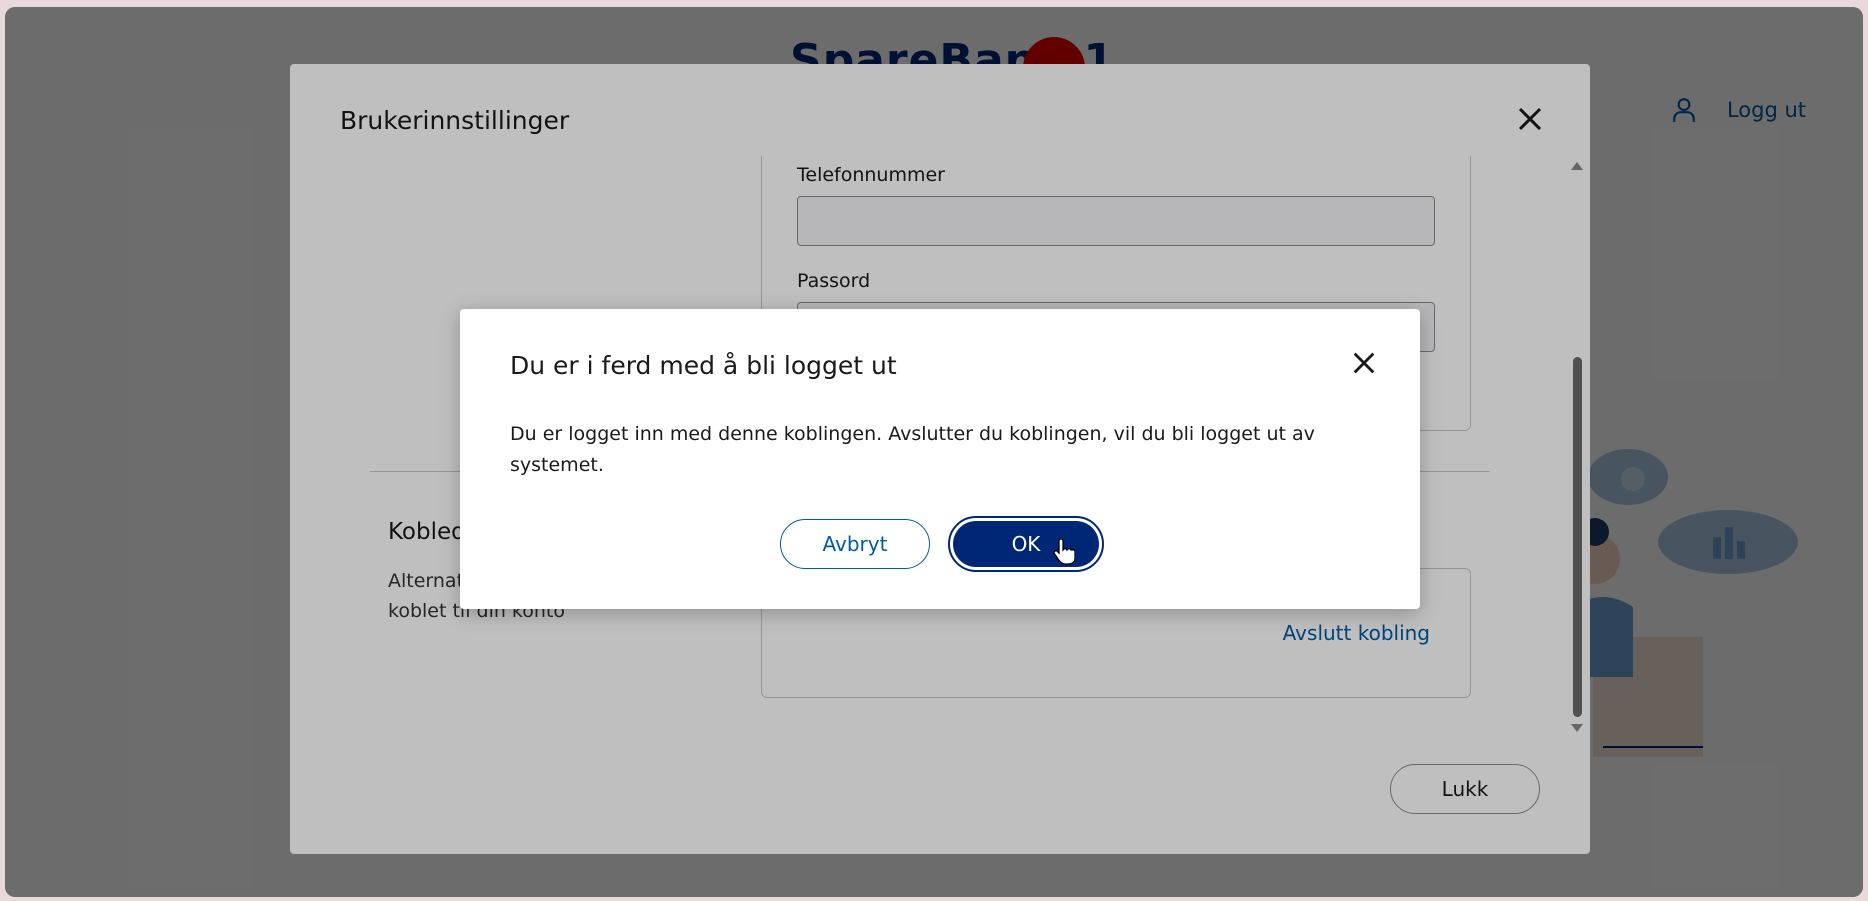 The height and width of the screenshot is (901, 1868). What do you see at coordinates (855, 544) in the screenshot?
I see `cancel-button: Avbryt` at bounding box center [855, 544].